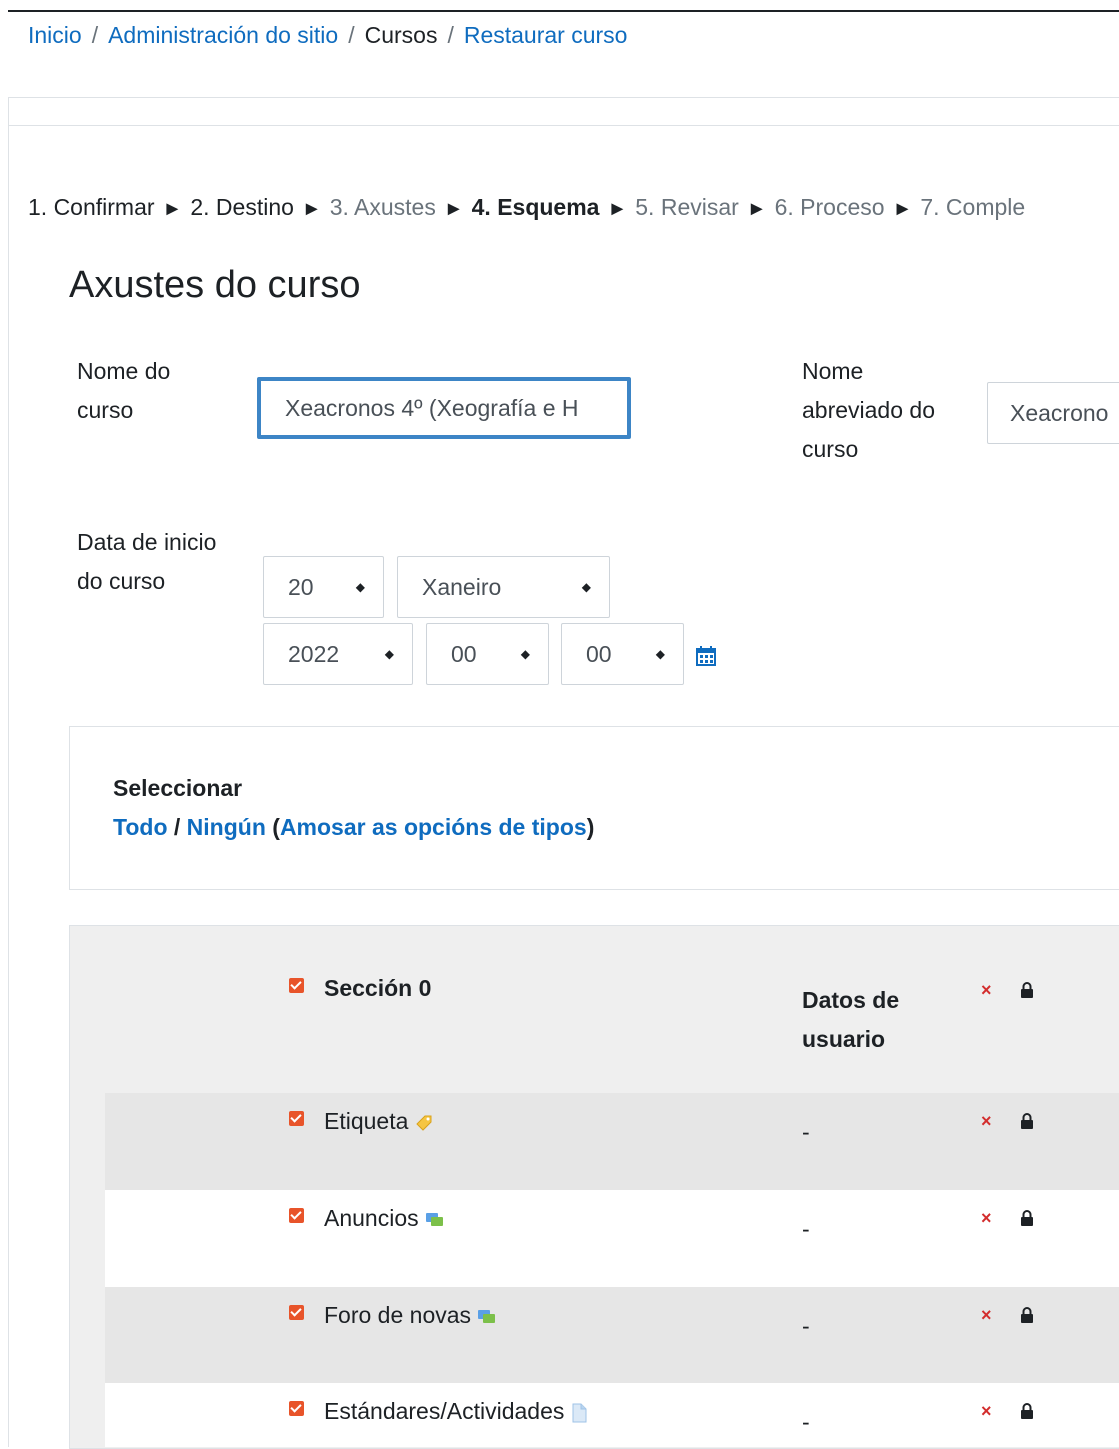 The height and width of the screenshot is (1449, 1119). Describe the element at coordinates (622, 654) in the screenshot. I see `minute-select: 00 ◆` at that location.